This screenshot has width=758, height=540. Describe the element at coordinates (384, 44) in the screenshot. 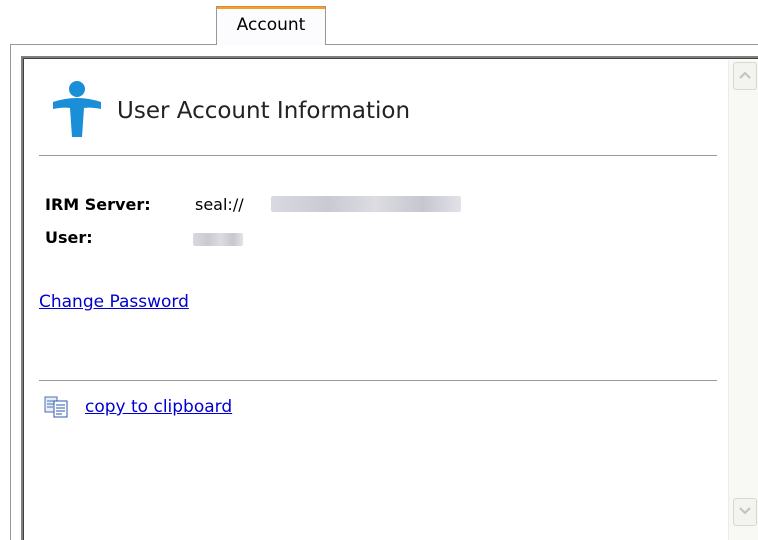

I see `tab-strip-border` at that location.